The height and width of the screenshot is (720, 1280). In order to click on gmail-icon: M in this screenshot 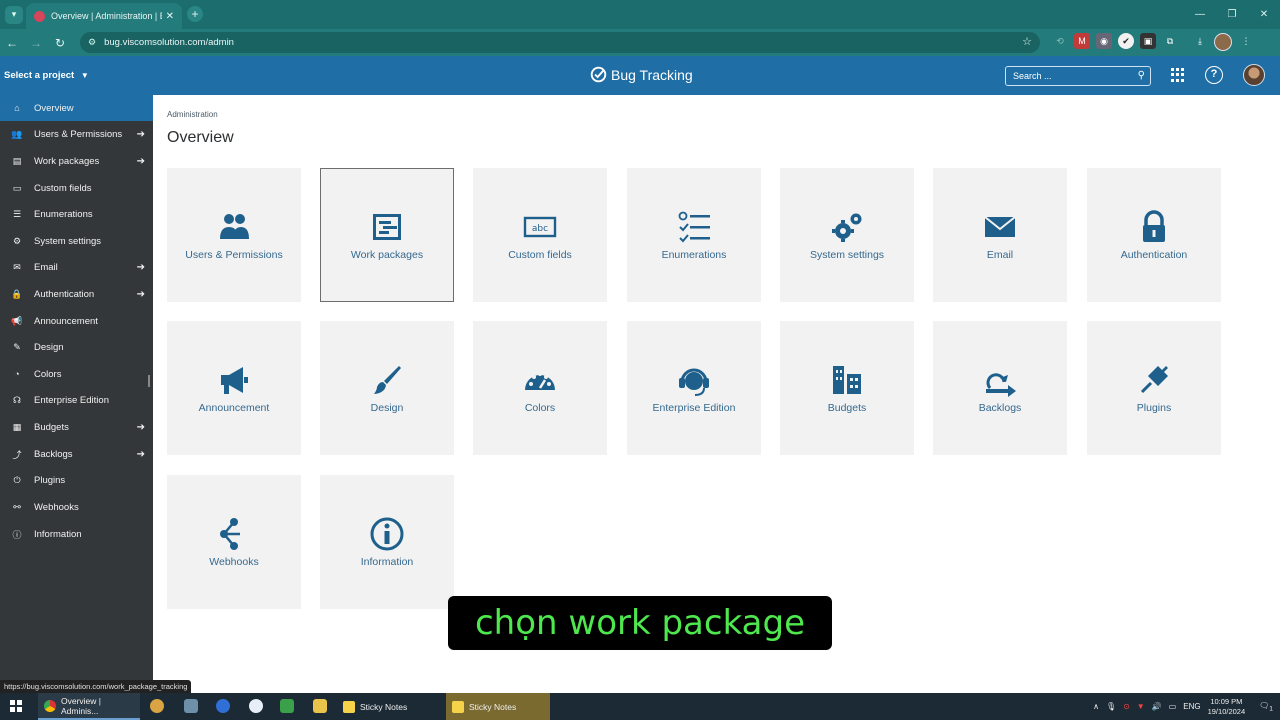, I will do `click(1082, 41)`.